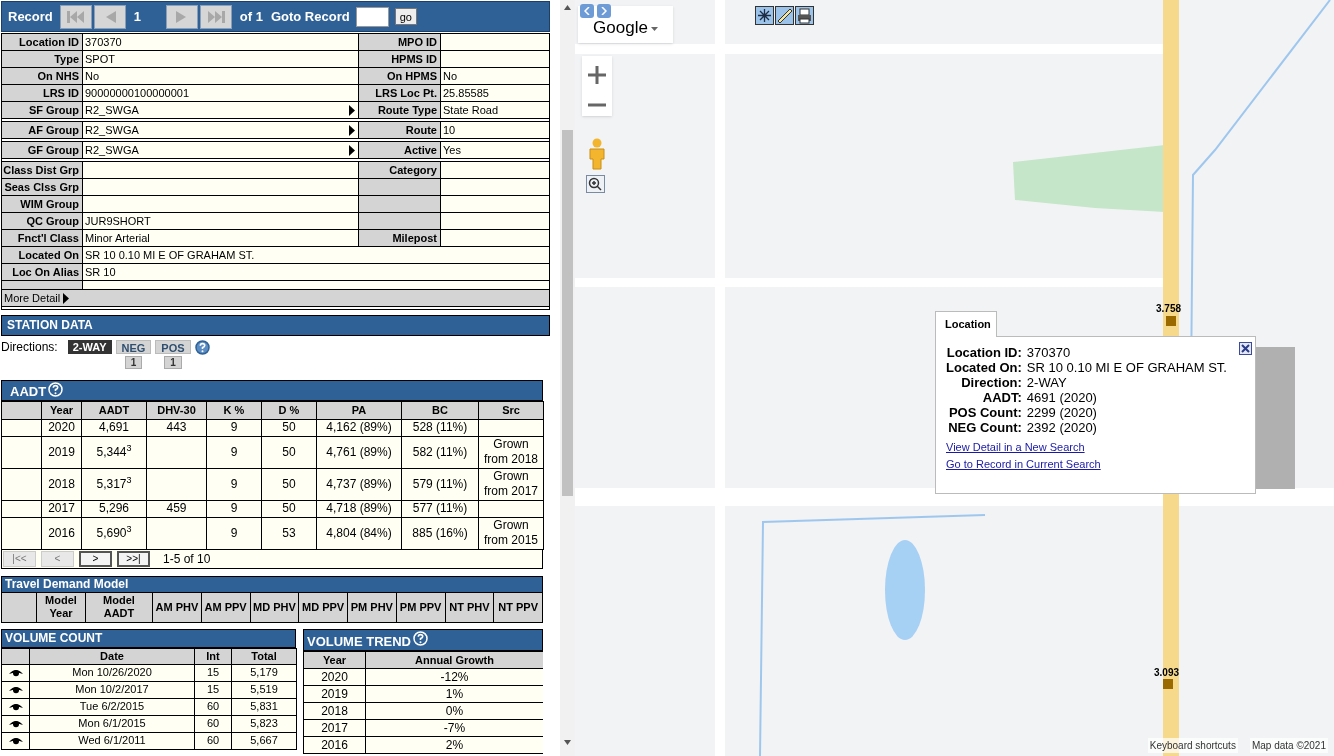 The width and height of the screenshot is (1334, 756). What do you see at coordinates (170, 255) in the screenshot?
I see `field-value: SR 10 0.10 MI E OF GRAHAM ST.` at bounding box center [170, 255].